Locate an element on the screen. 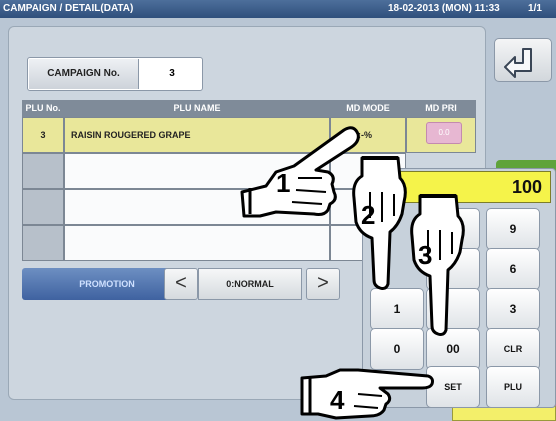 The height and width of the screenshot is (421, 556). promotion-value: 0:NORMAL is located at coordinates (250, 284).